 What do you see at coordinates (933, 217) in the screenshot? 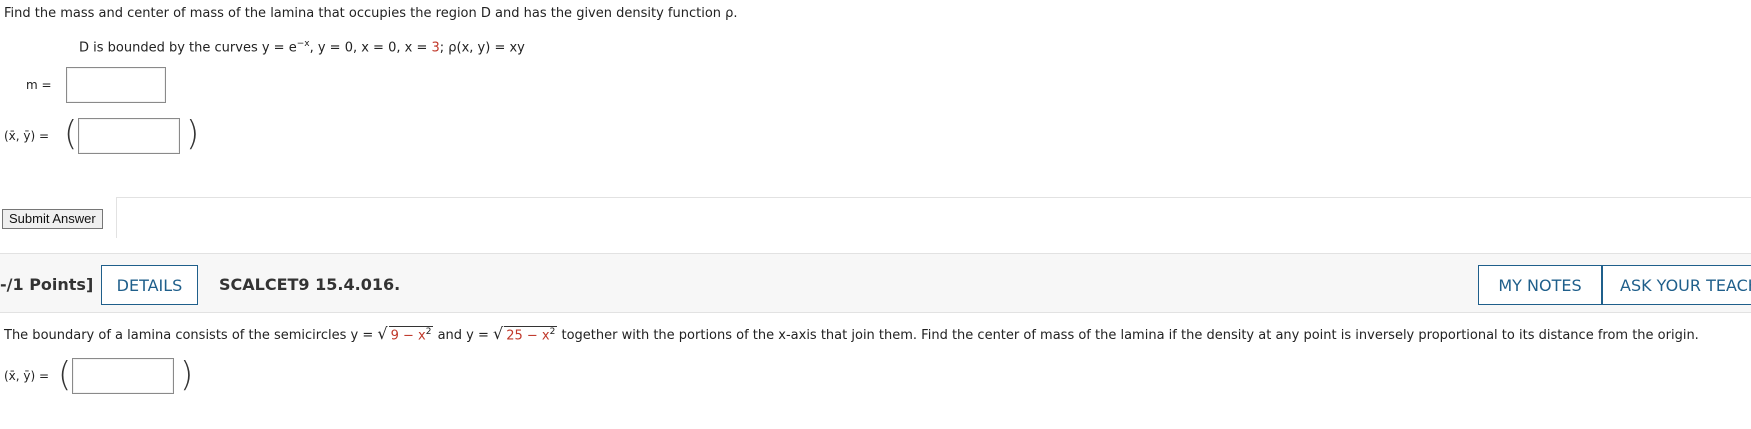
I see `answer-separator` at bounding box center [933, 217].